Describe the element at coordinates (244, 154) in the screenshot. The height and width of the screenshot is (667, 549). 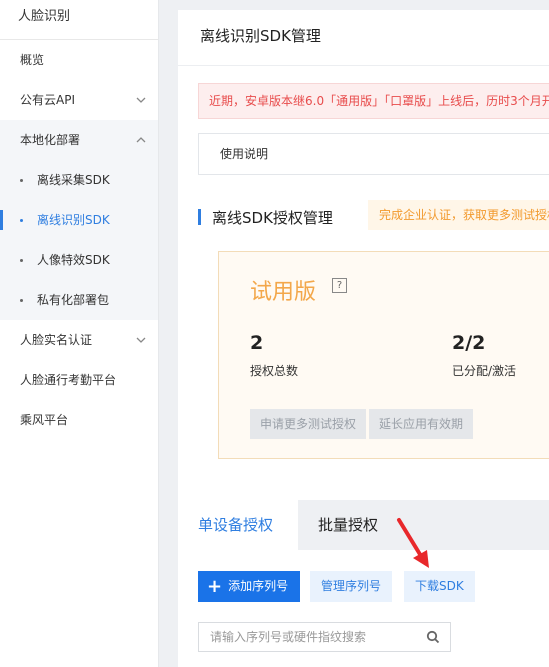
I see `usage-guide-label: 使用说明` at that location.